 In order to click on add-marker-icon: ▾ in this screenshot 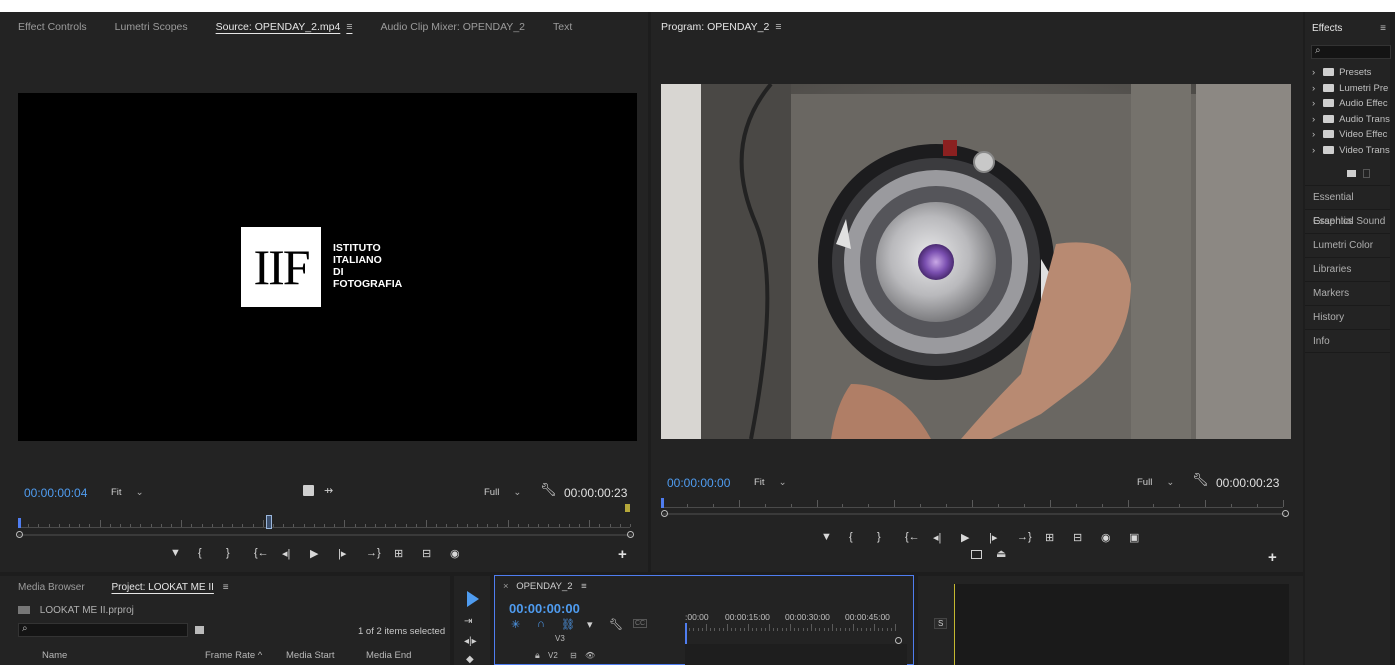, I will do `click(590, 624)`.